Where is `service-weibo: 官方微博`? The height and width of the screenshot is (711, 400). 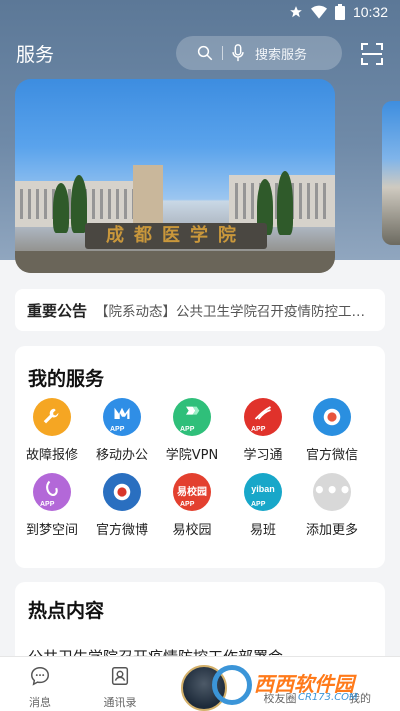
service-weibo: 官方微博 is located at coordinates (122, 505).